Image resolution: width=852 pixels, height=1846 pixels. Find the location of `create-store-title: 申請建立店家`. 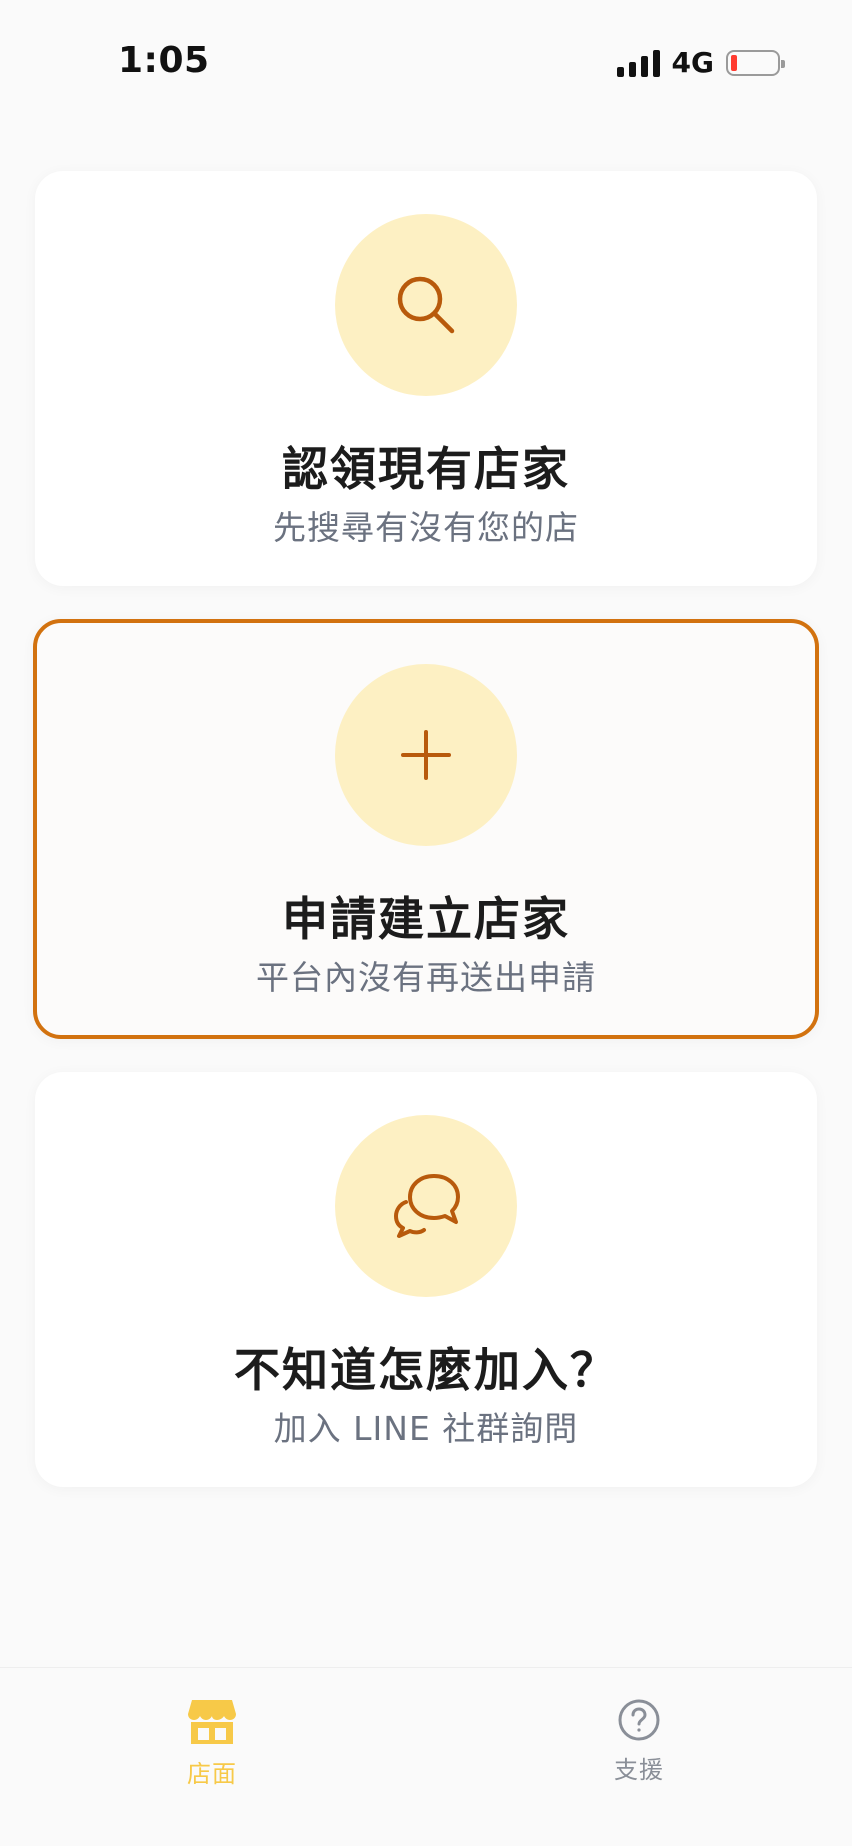

create-store-title: 申請建立店家 is located at coordinates (426, 919).